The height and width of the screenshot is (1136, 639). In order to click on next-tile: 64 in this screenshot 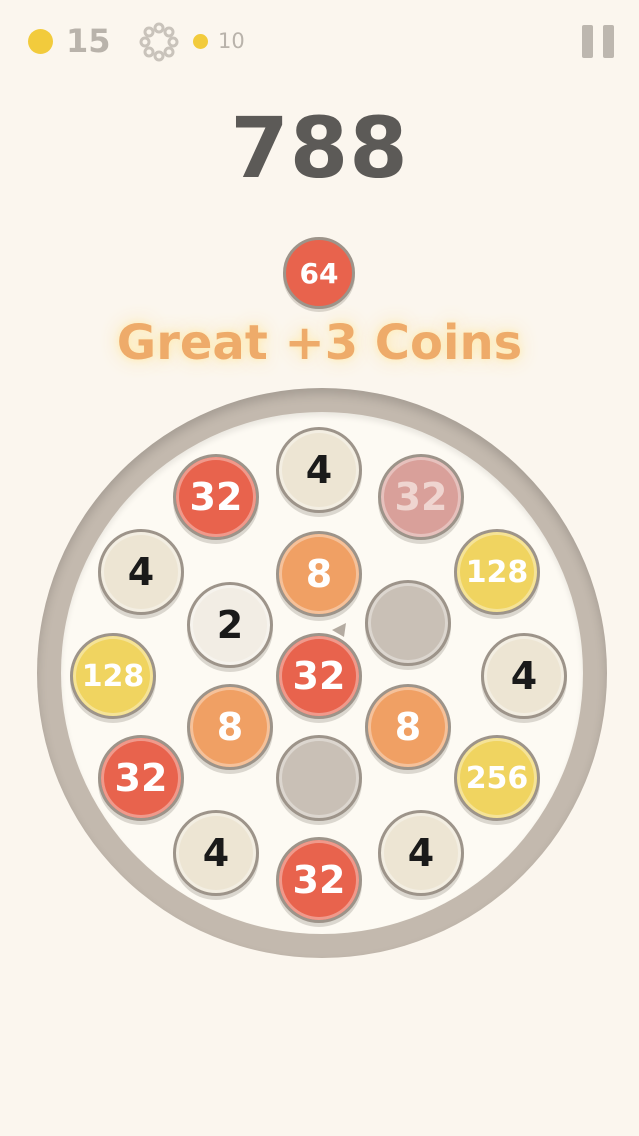, I will do `click(319, 273)`.